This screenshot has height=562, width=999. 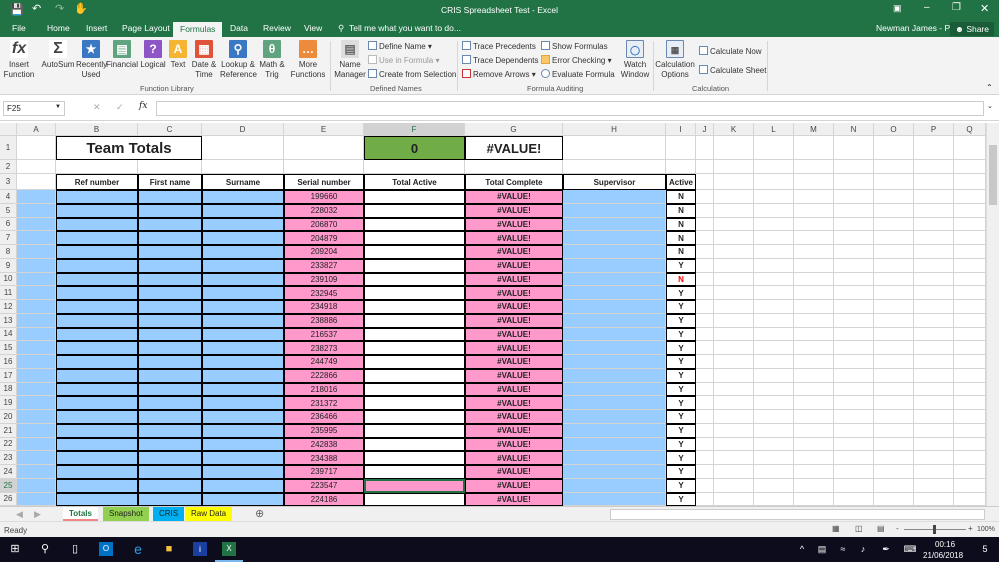 What do you see at coordinates (732, 70) in the screenshot?
I see `calculate-sheet-button: Calculate Sheet` at bounding box center [732, 70].